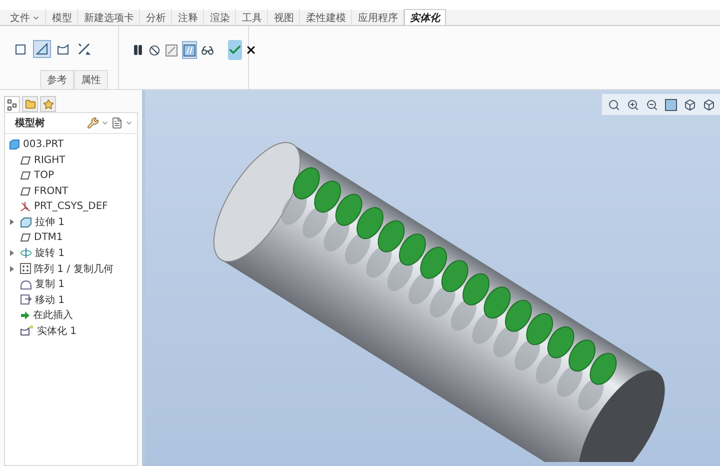 This screenshot has width=720, height=466. I want to click on ribbon-tab: 工具, so click(252, 17).